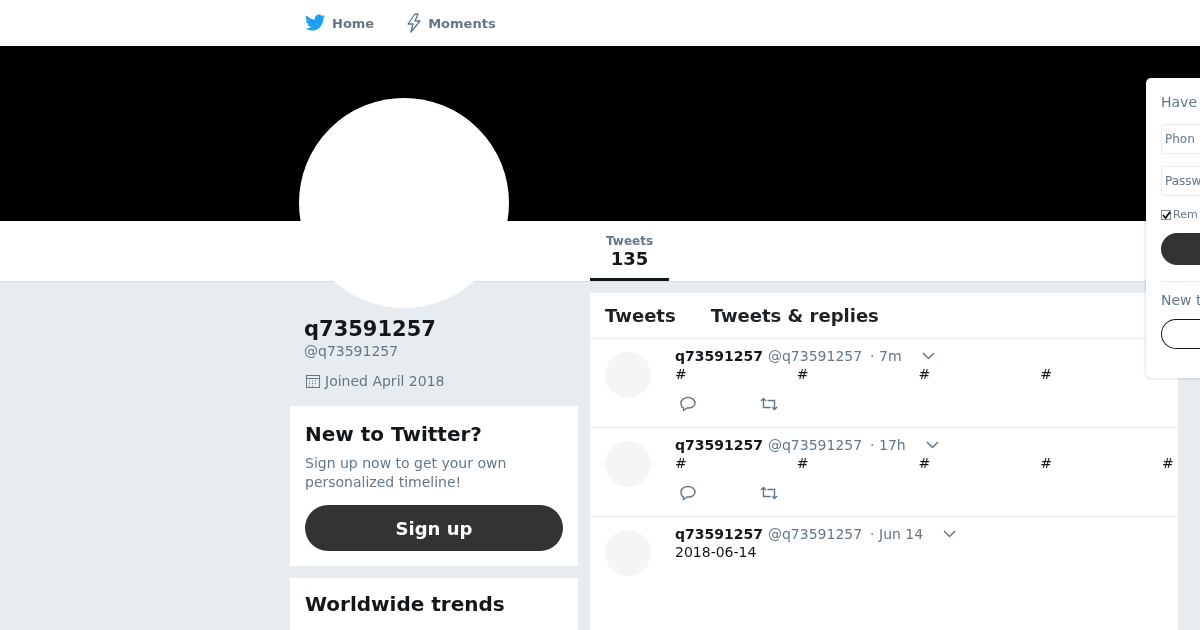  What do you see at coordinates (716, 552) in the screenshot?
I see `tweet-text: 2018-06-14` at bounding box center [716, 552].